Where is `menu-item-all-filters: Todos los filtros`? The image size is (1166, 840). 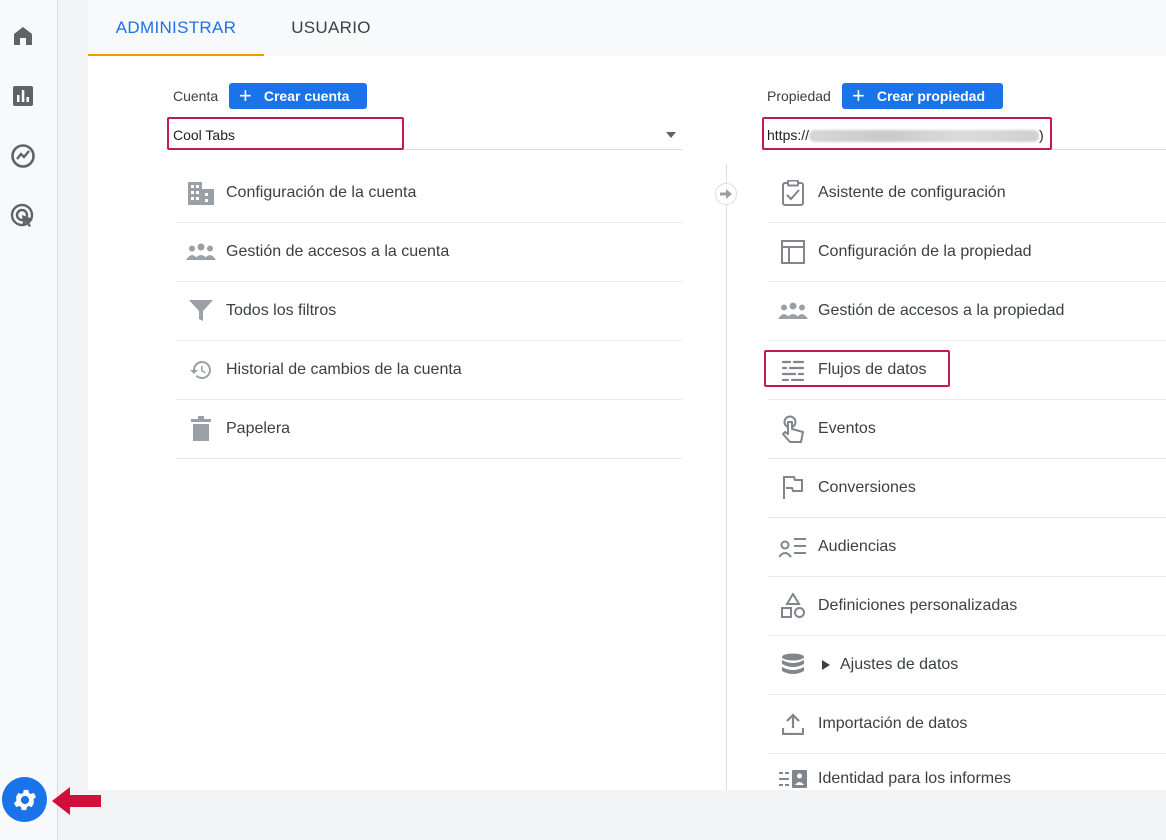
menu-item-all-filters: Todos los filtros is located at coordinates (429, 311).